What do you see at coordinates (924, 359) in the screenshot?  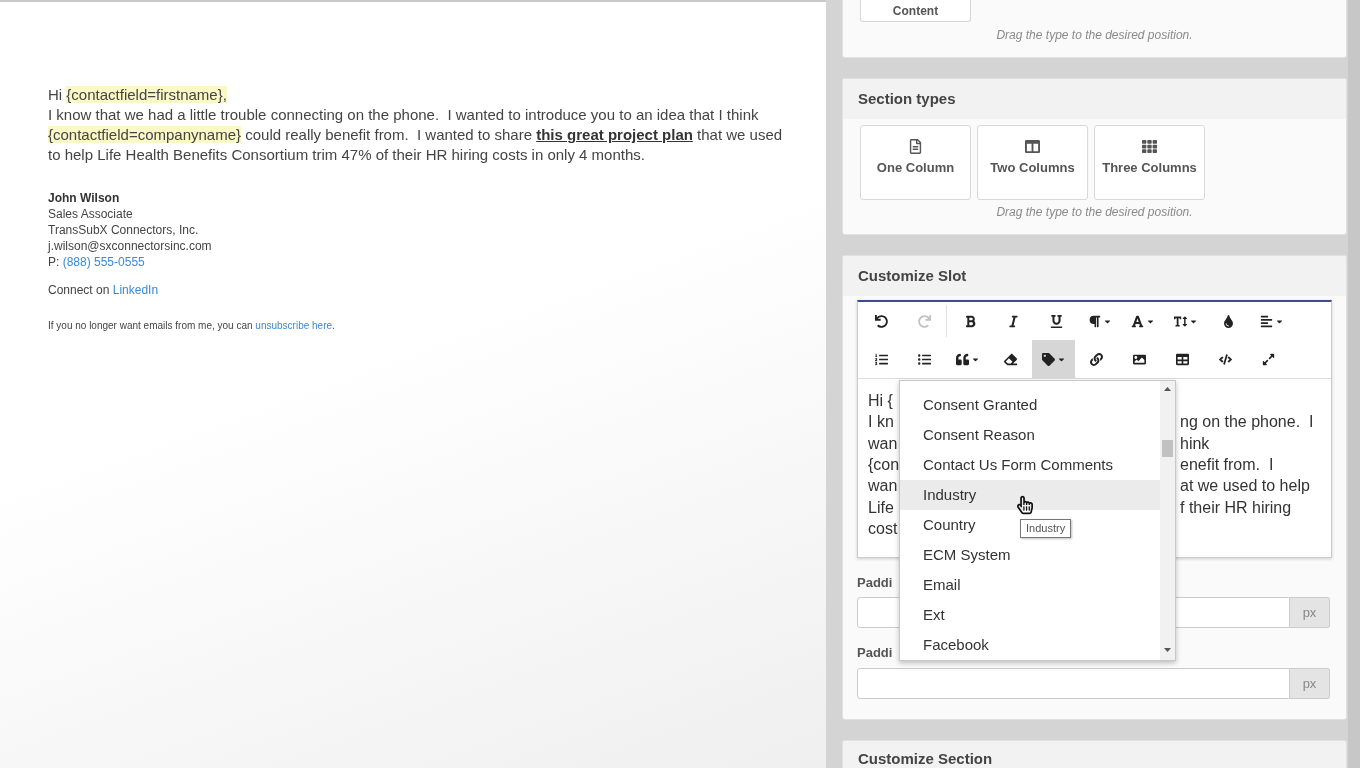 I see `bullet-list-icon` at bounding box center [924, 359].